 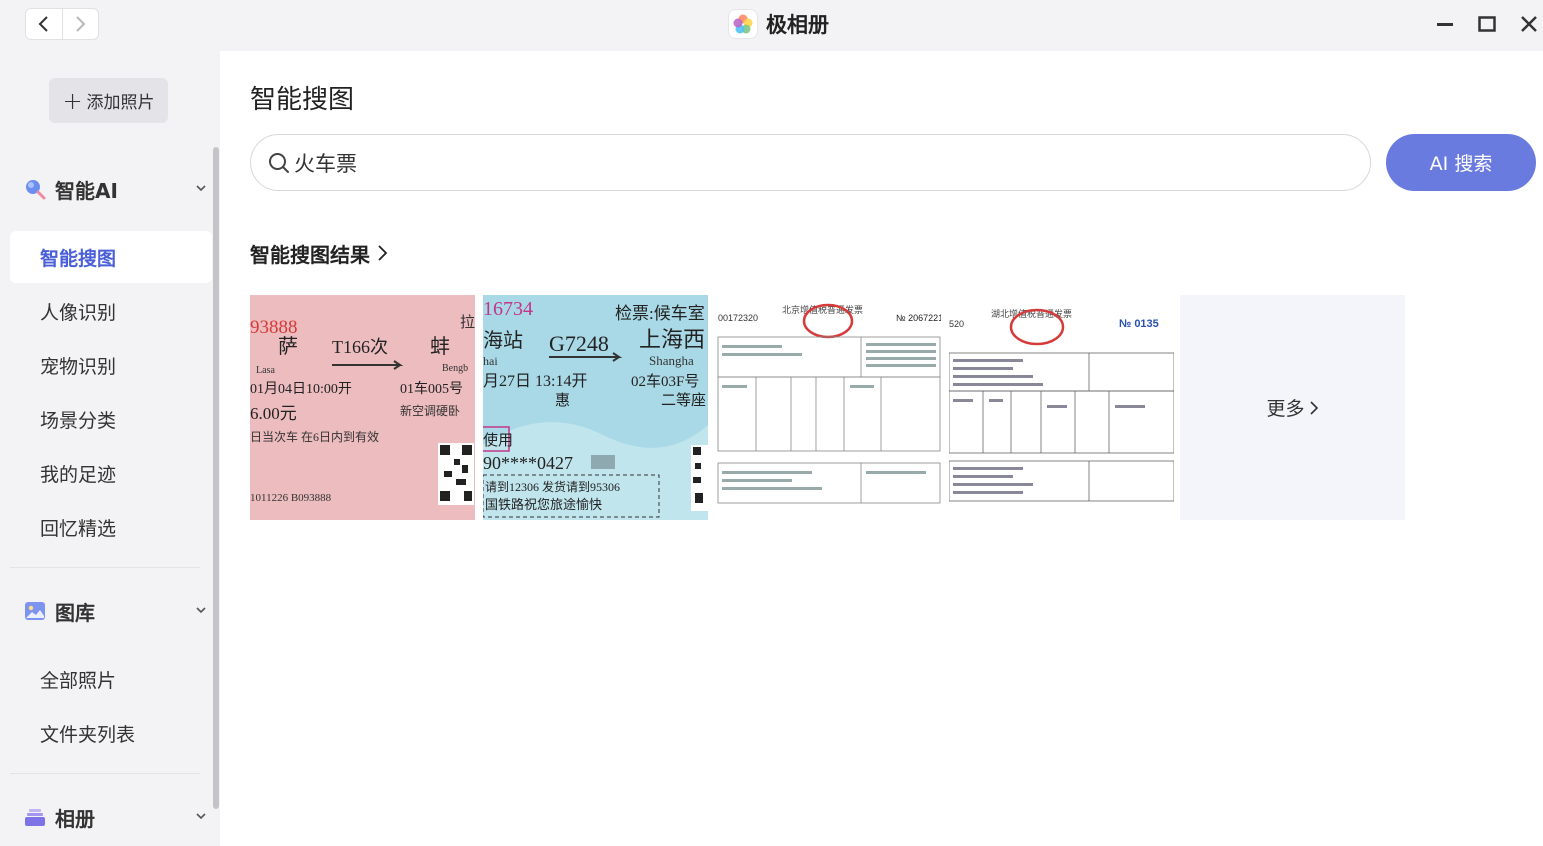 I want to click on search-icon, so click(x=279, y=162).